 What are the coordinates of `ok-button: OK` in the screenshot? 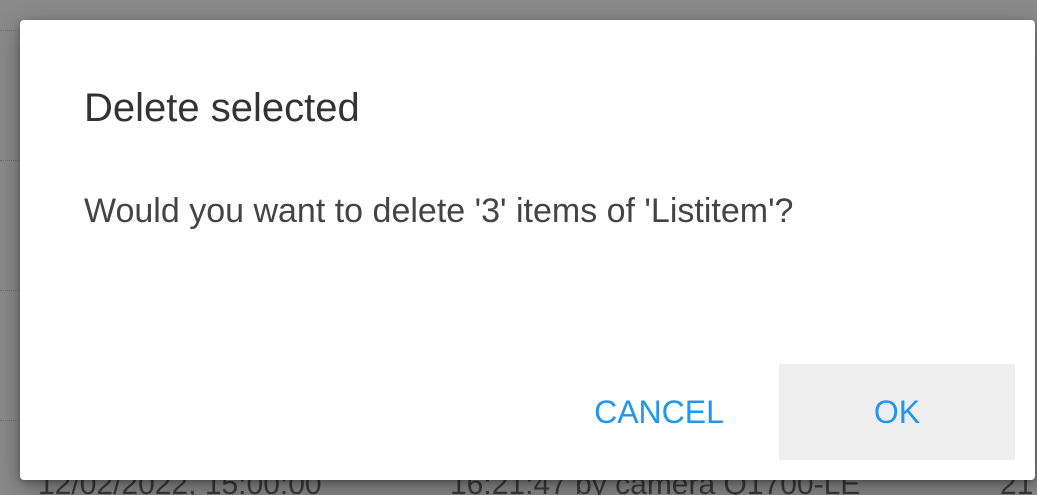 It's located at (897, 412).